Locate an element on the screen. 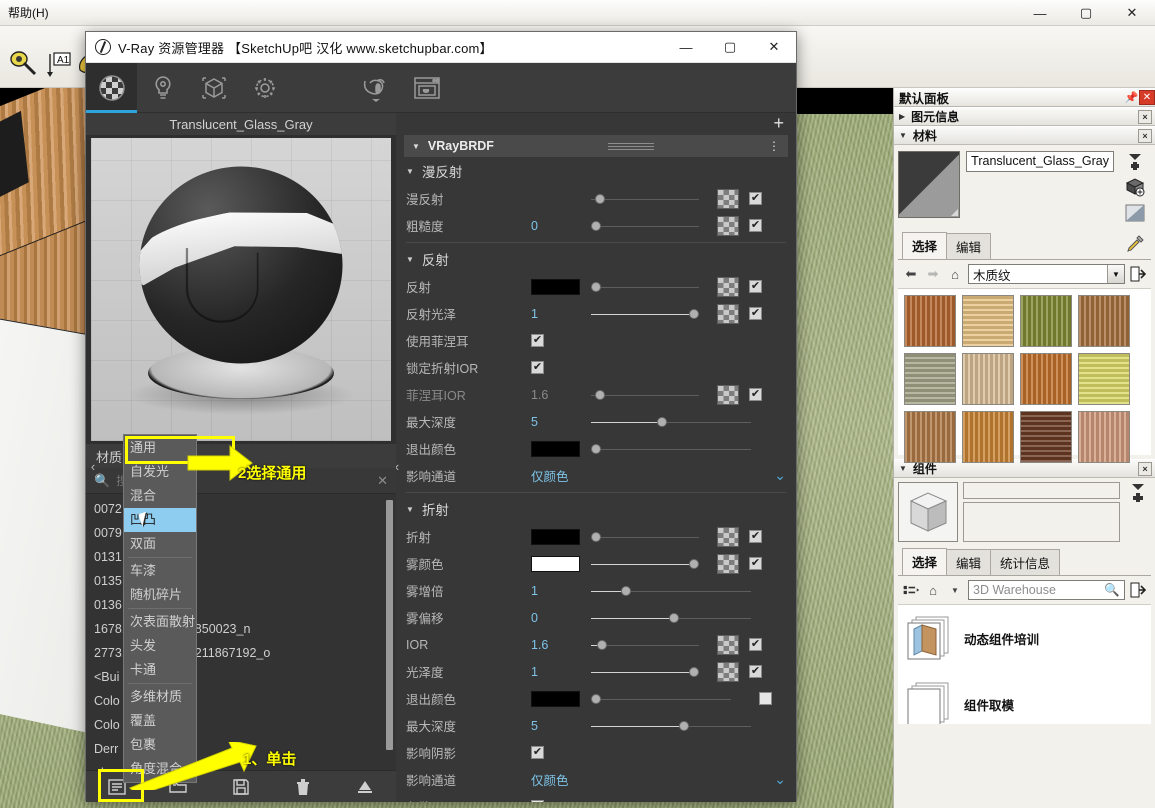 This screenshot has width=1155, height=808. list-scrollbar is located at coordinates (389, 625).